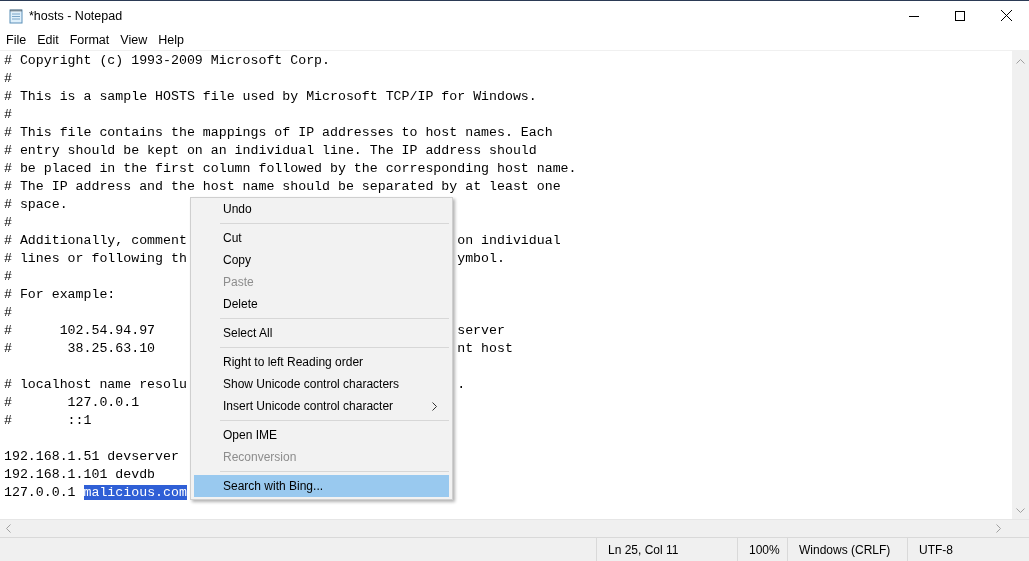 This screenshot has height=561, width=1029. I want to click on menu-item: Right to left Reading order, so click(321, 362).